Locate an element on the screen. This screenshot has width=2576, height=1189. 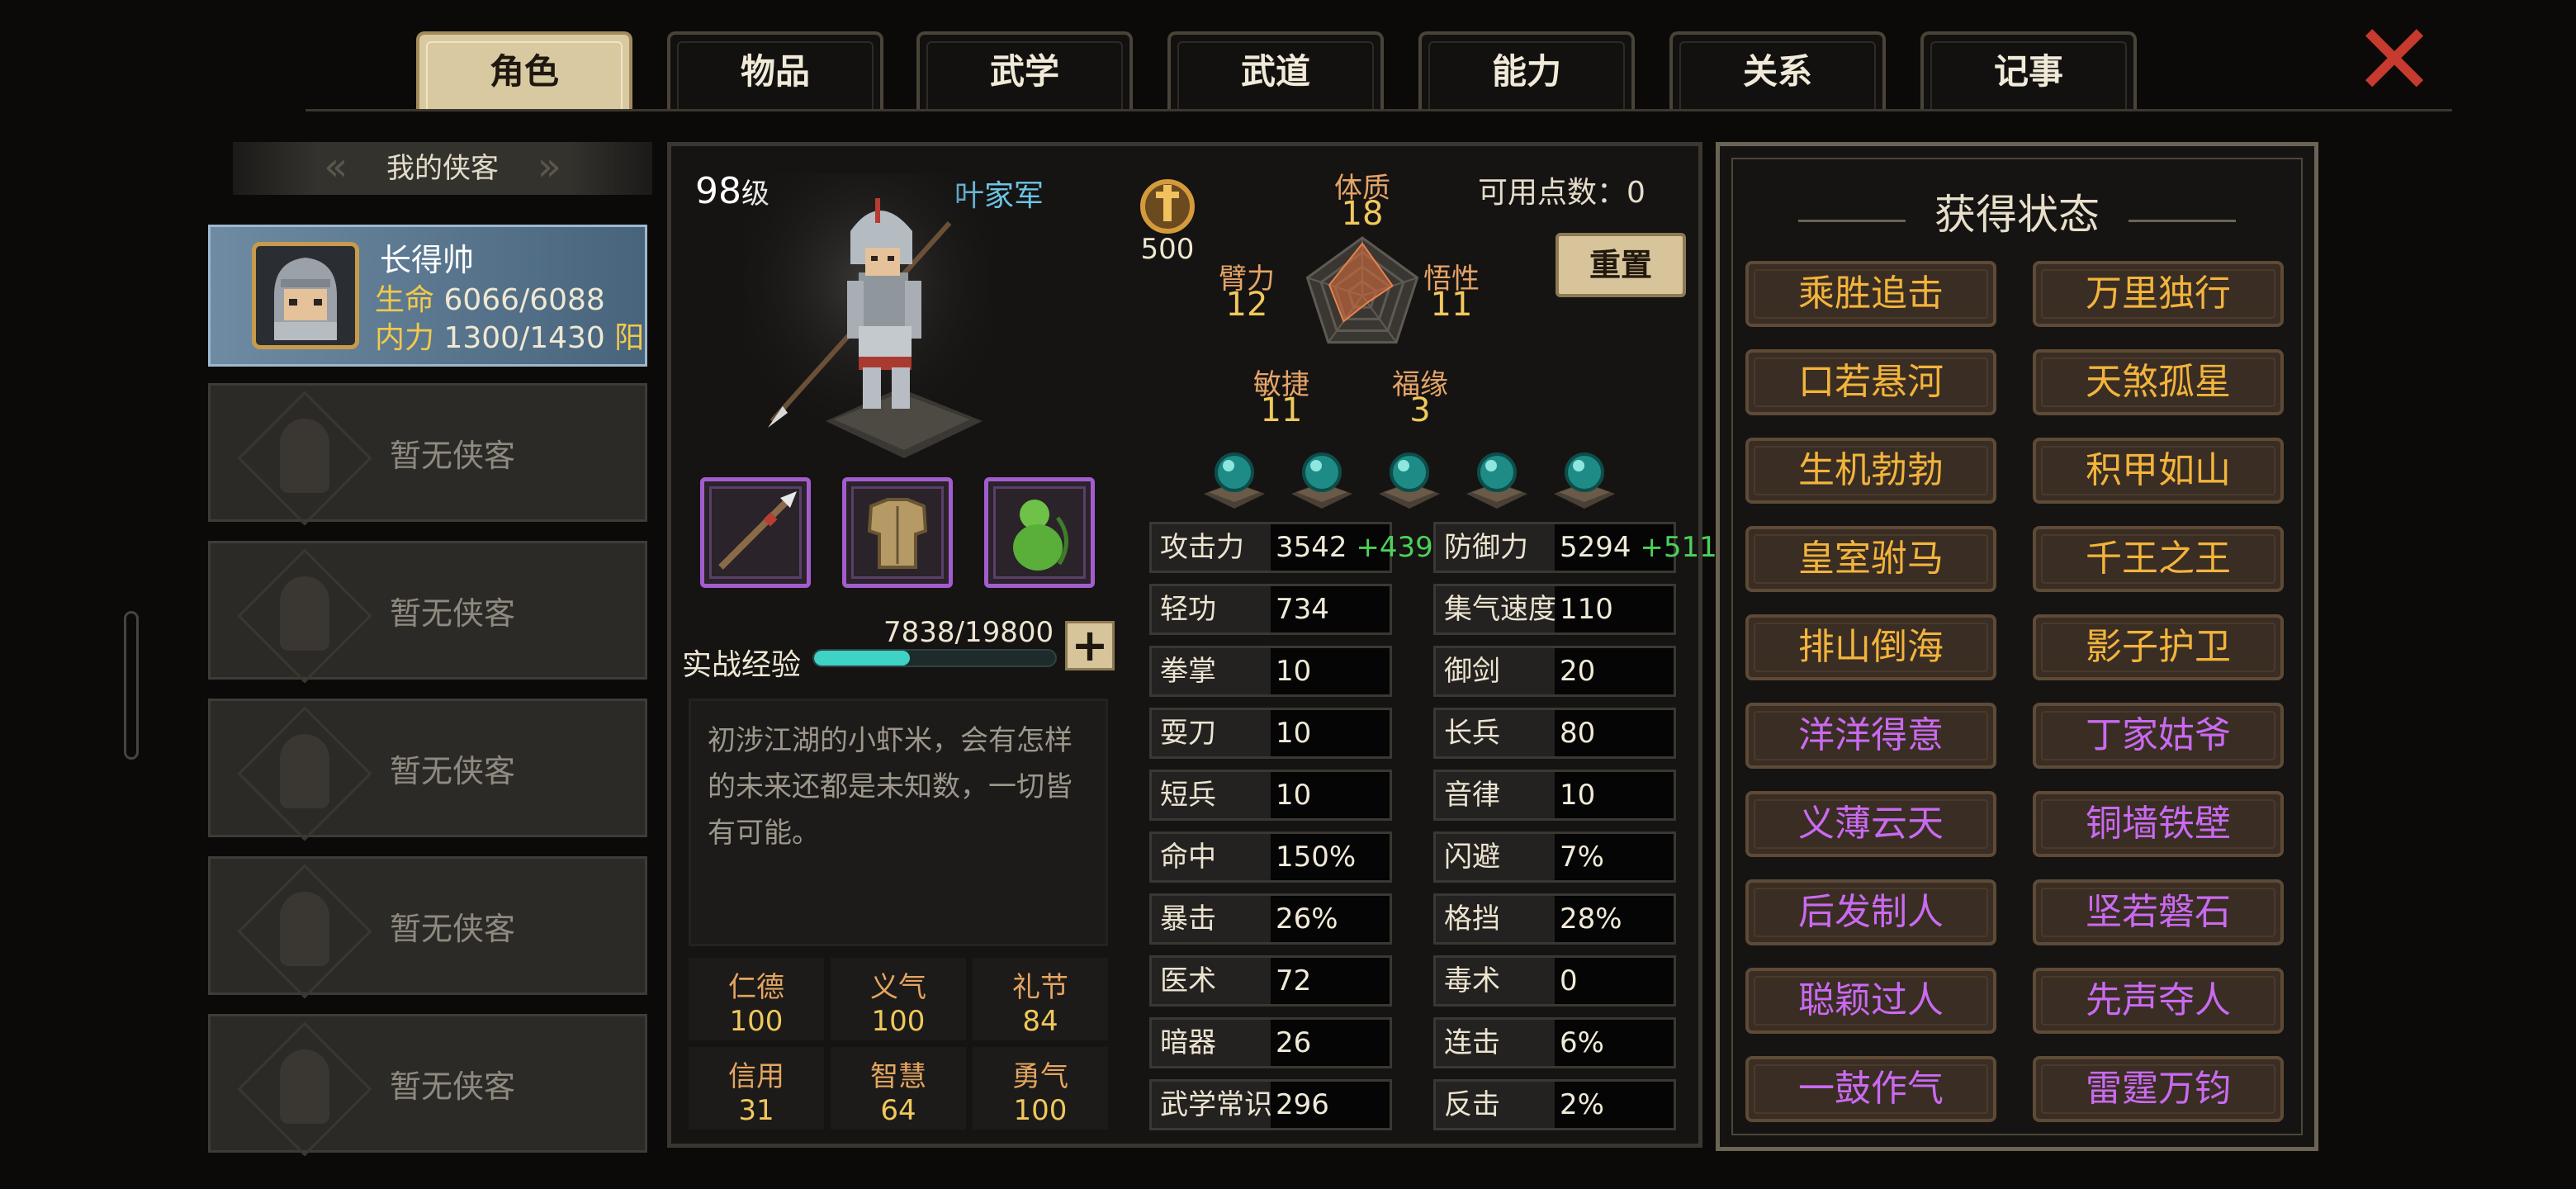
status-item-label: 丁家姑爷 is located at coordinates (2158, 735).